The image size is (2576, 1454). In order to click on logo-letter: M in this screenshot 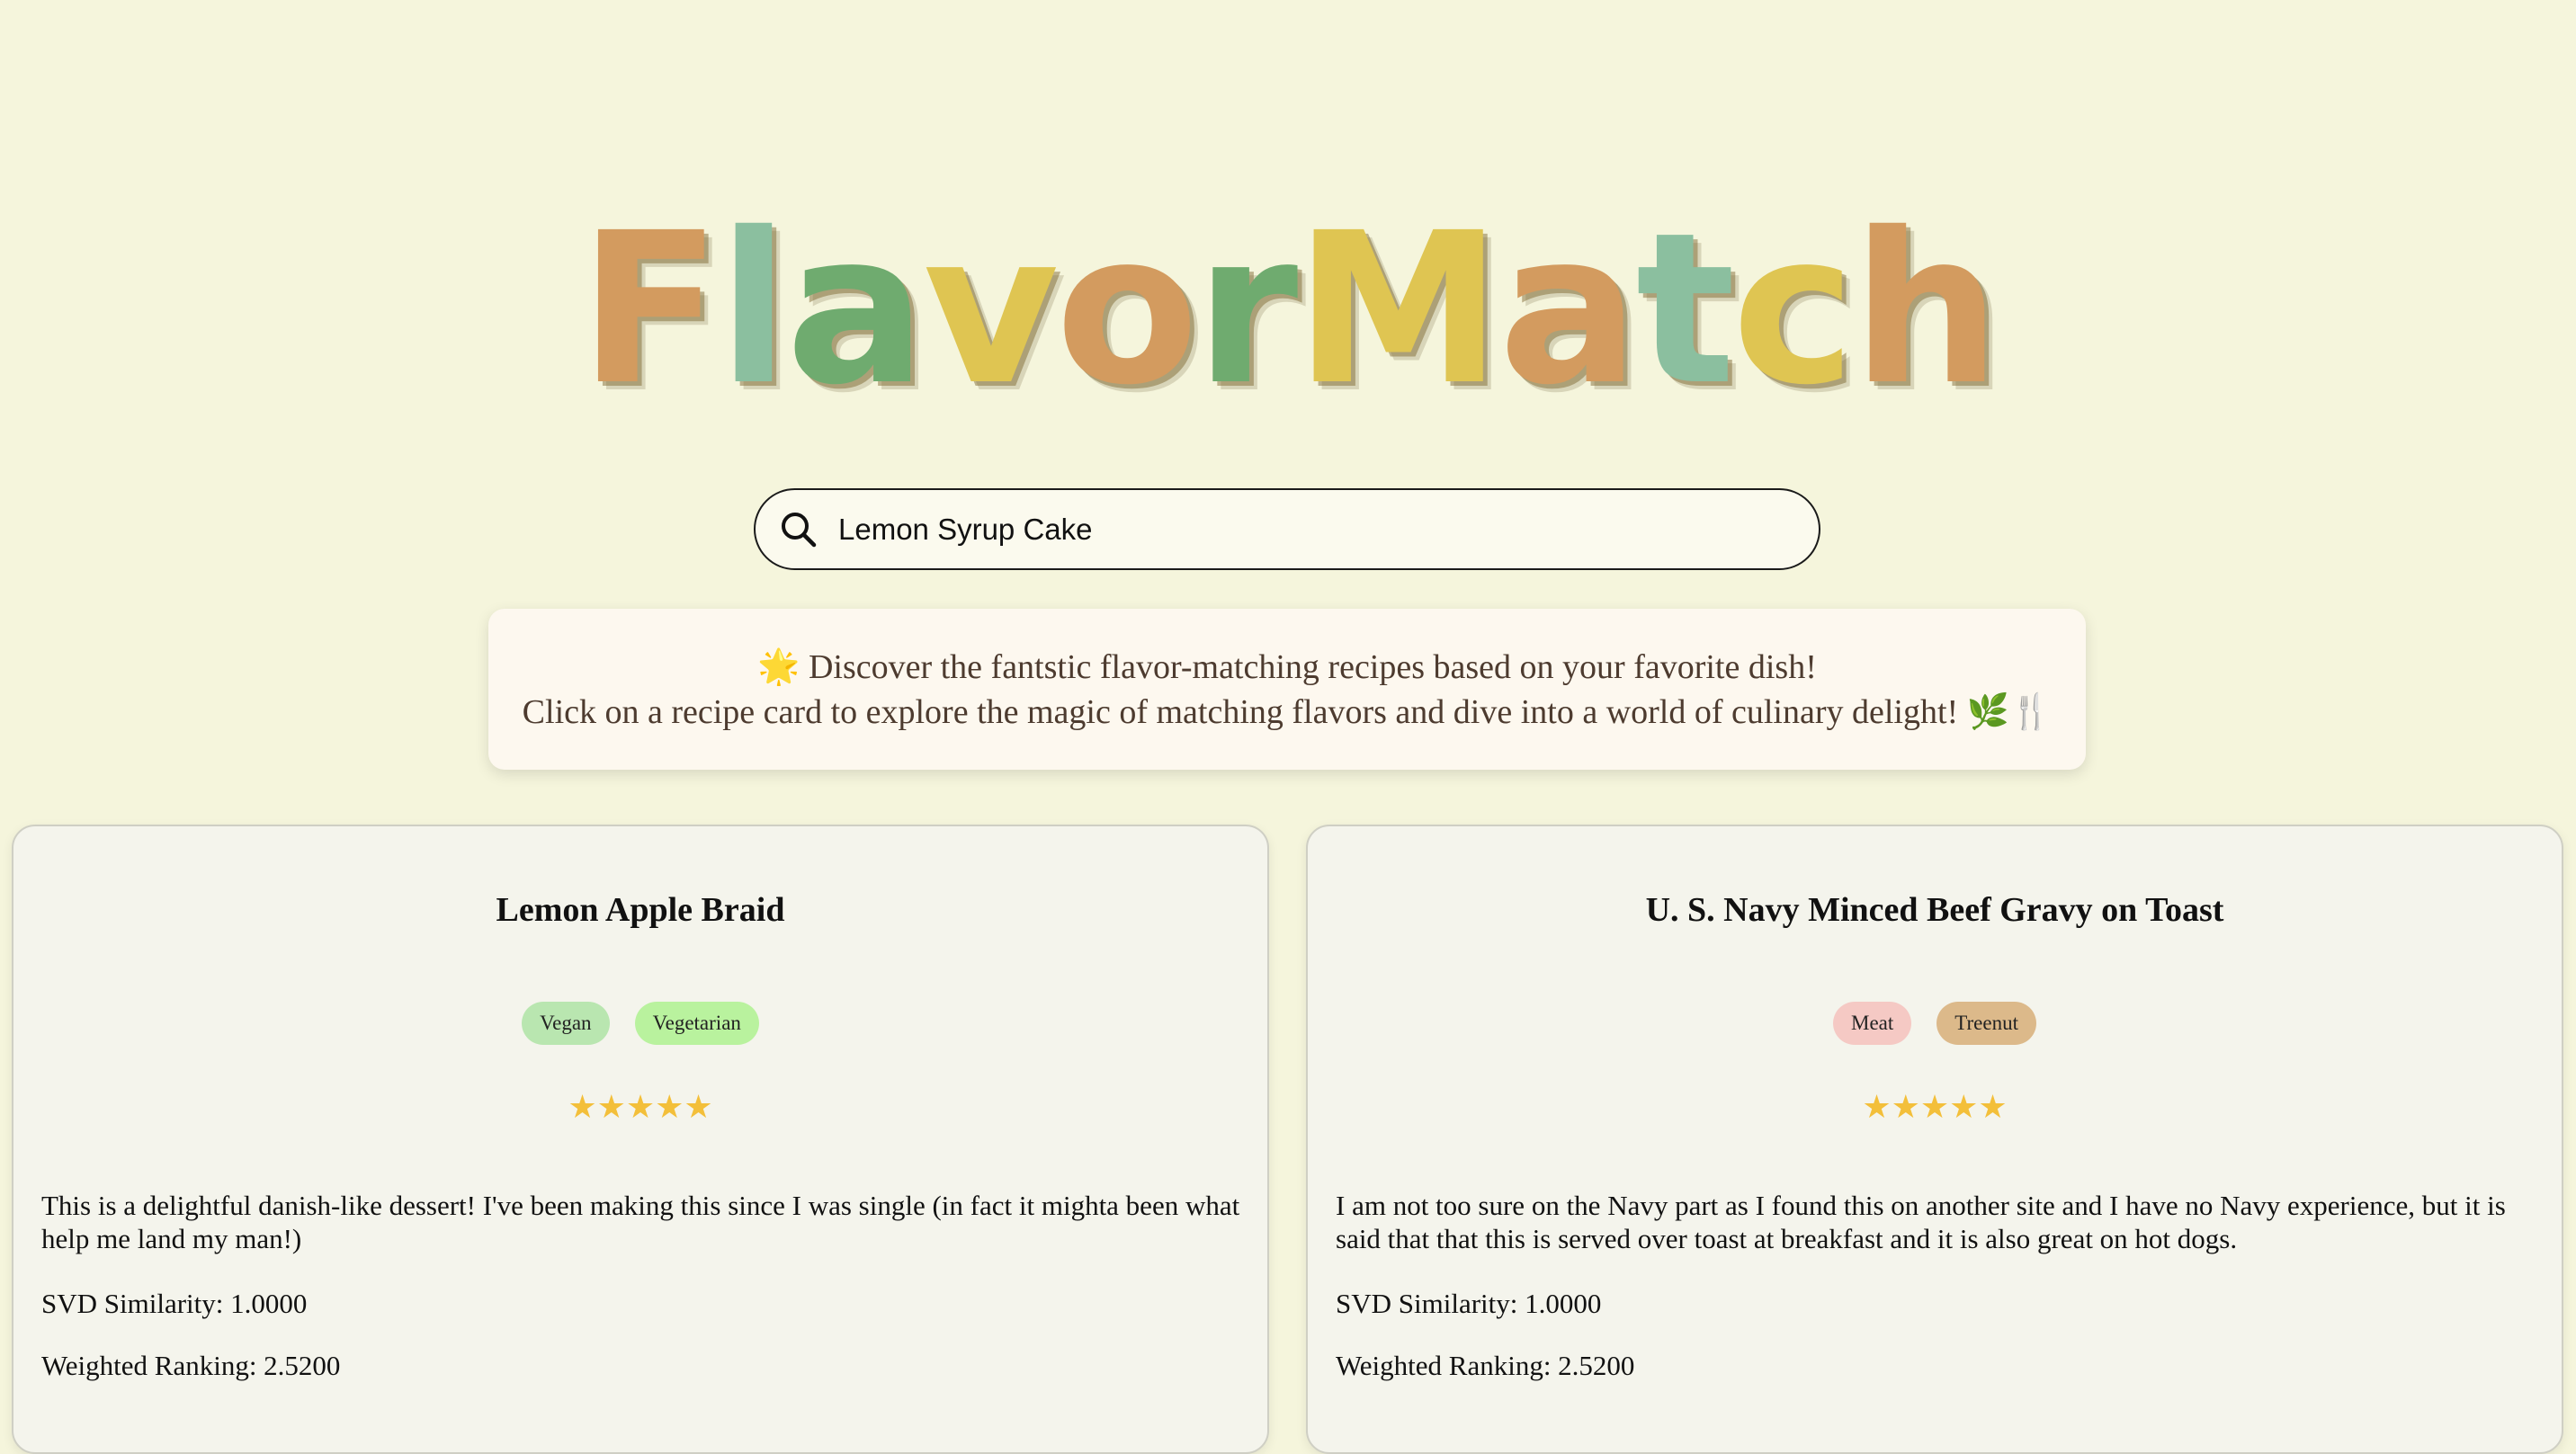, I will do `click(1398, 309)`.